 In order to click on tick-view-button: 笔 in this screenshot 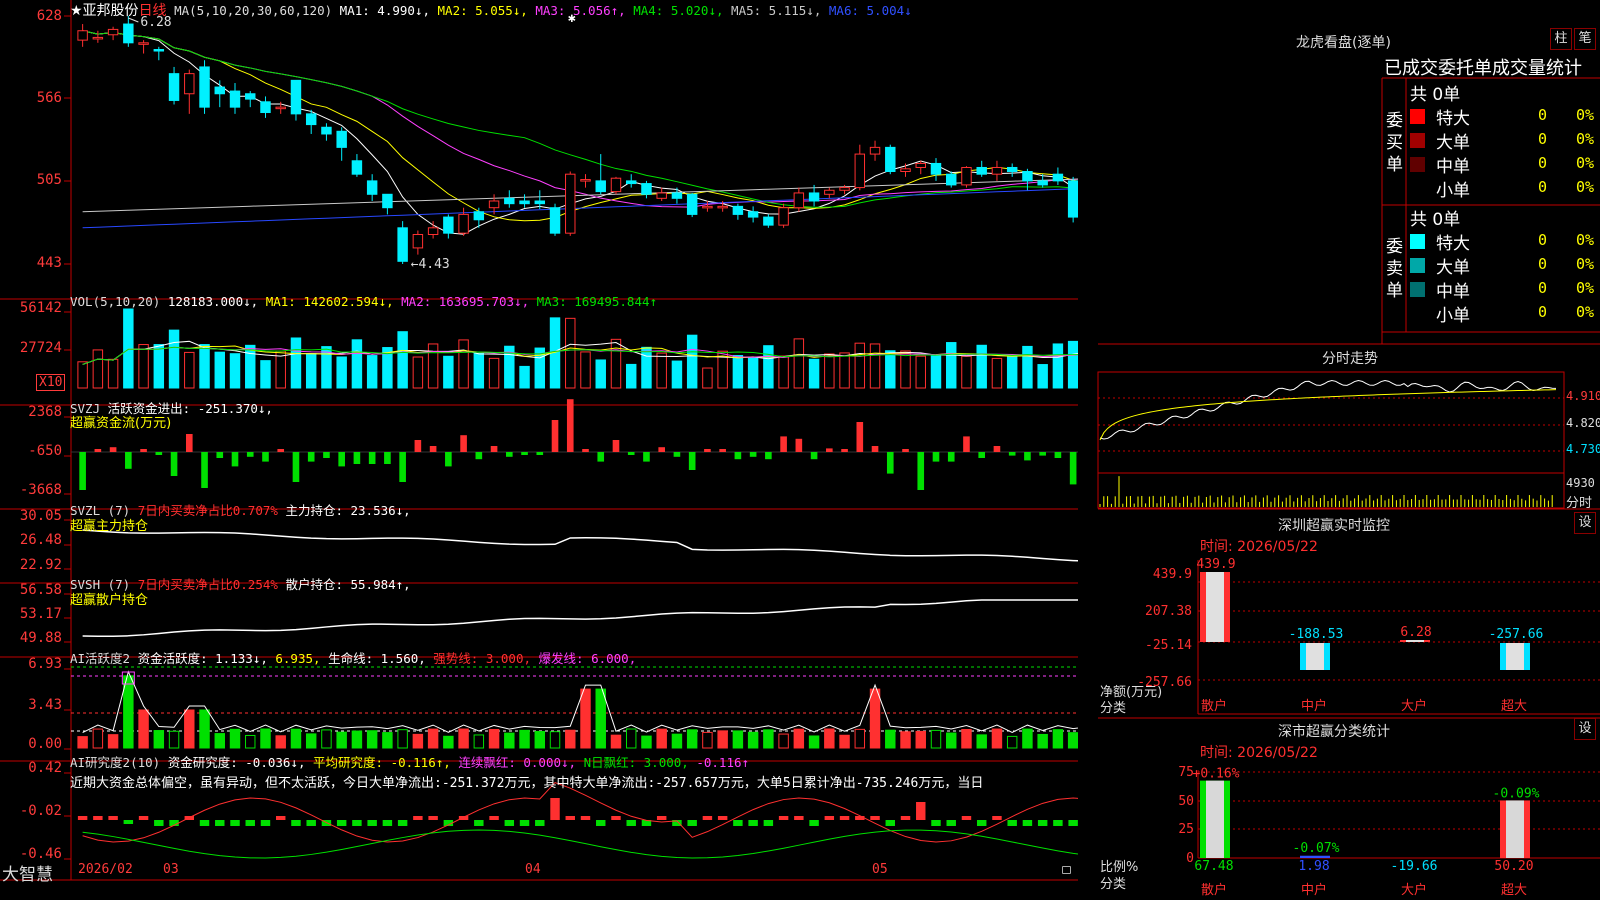, I will do `click(1585, 39)`.